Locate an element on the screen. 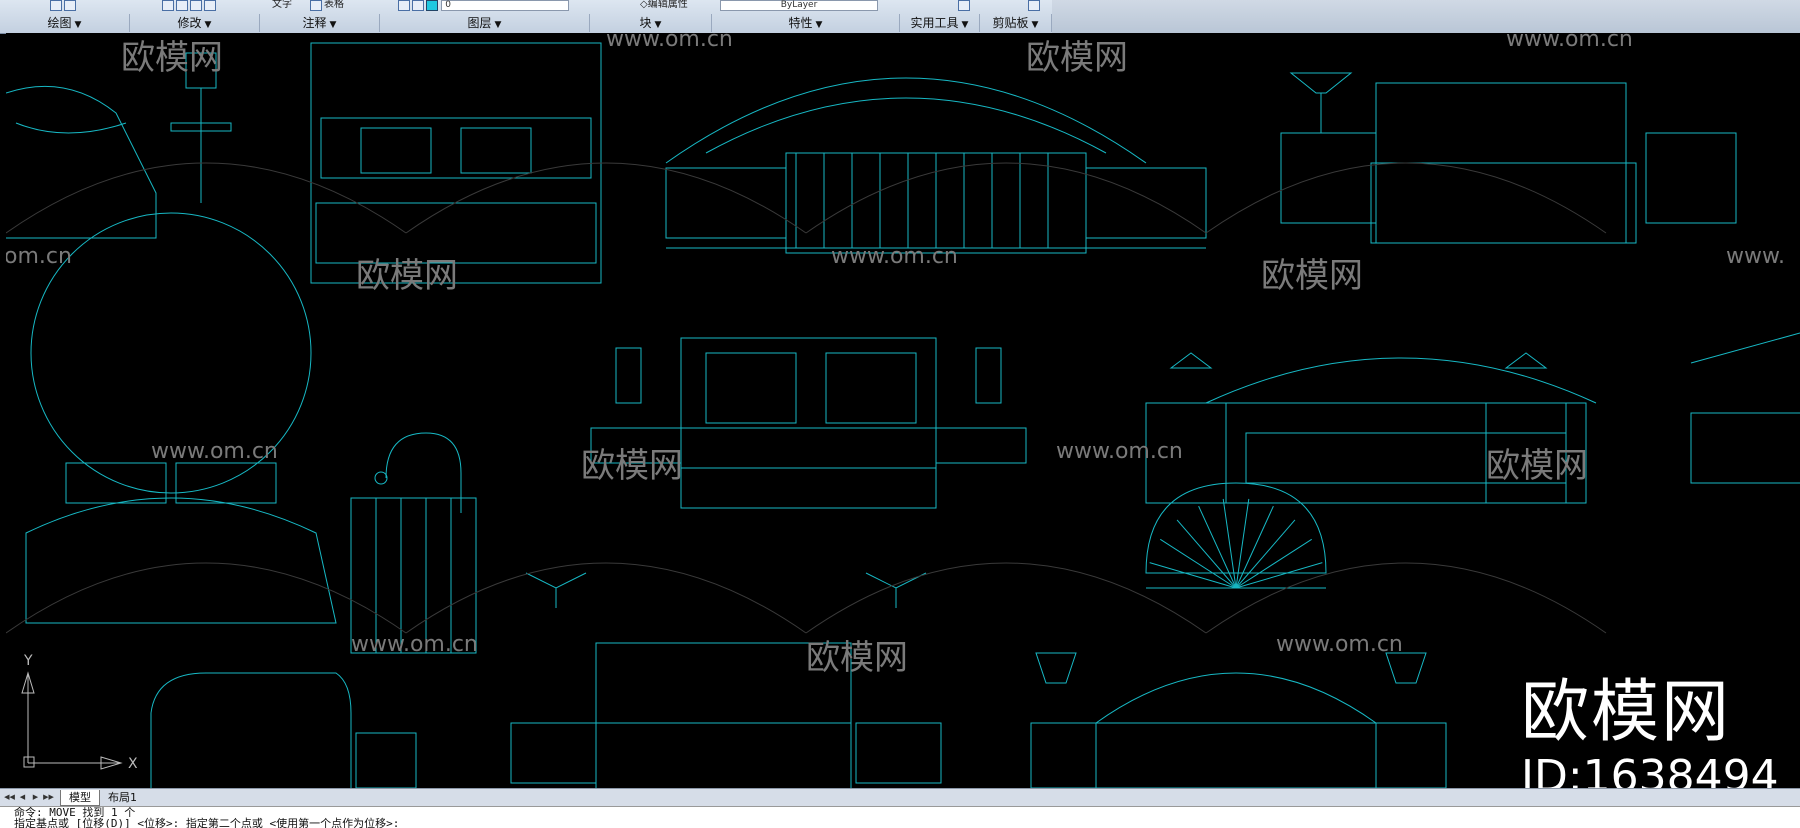 The height and width of the screenshot is (828, 1800). bed-right-body is located at coordinates (1503, 203).